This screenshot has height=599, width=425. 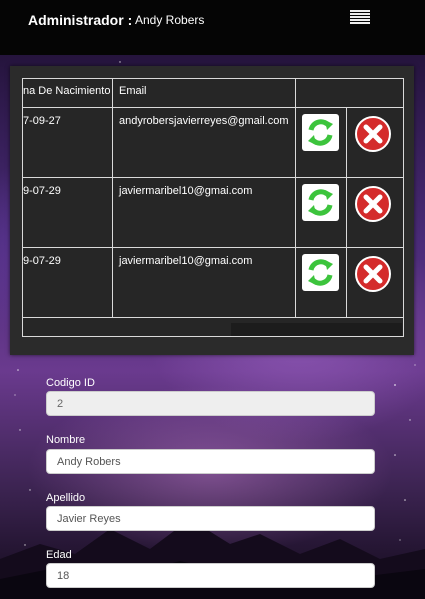 What do you see at coordinates (42, 121) in the screenshot?
I see `birth-date-cell: 7-09-27` at bounding box center [42, 121].